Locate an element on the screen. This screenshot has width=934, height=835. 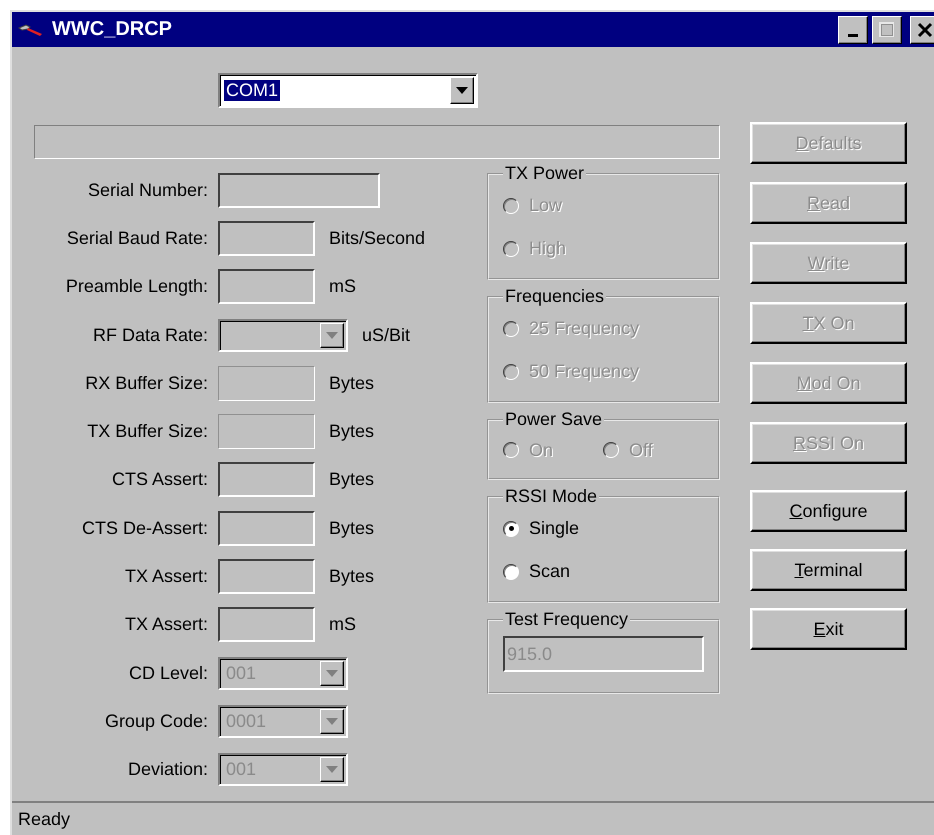
maximize-icon is located at coordinates (887, 30).